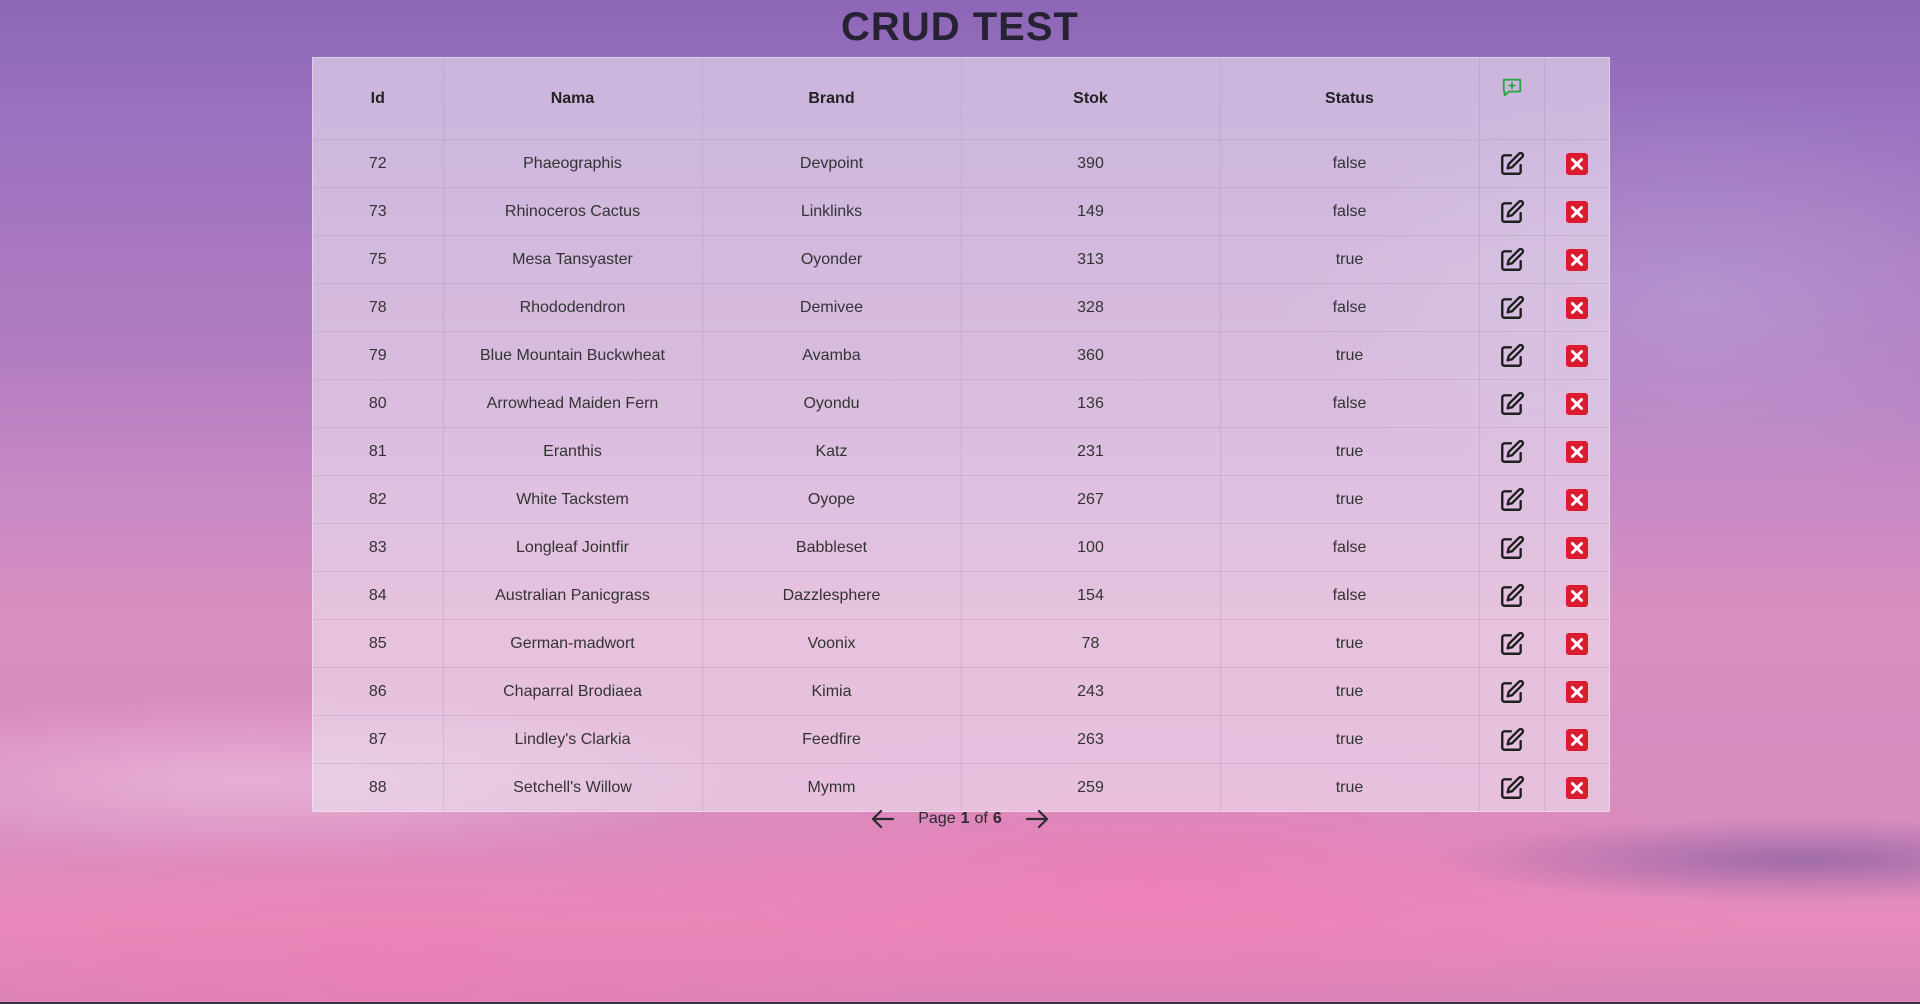 The width and height of the screenshot is (1920, 1004). I want to click on table-row: 73 Rhinoceros Cactus Linklinks 149 false, so click(961, 211).